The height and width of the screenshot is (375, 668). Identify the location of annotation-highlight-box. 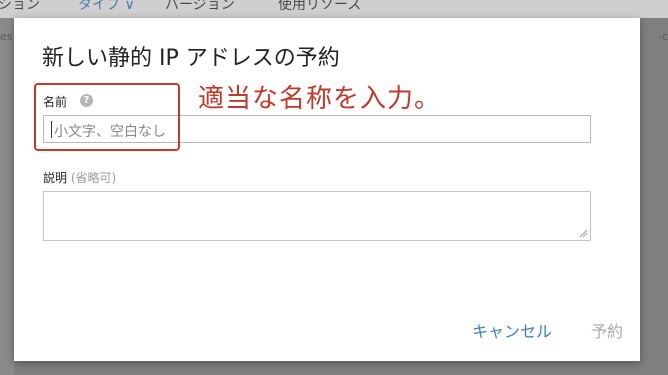
(107, 117).